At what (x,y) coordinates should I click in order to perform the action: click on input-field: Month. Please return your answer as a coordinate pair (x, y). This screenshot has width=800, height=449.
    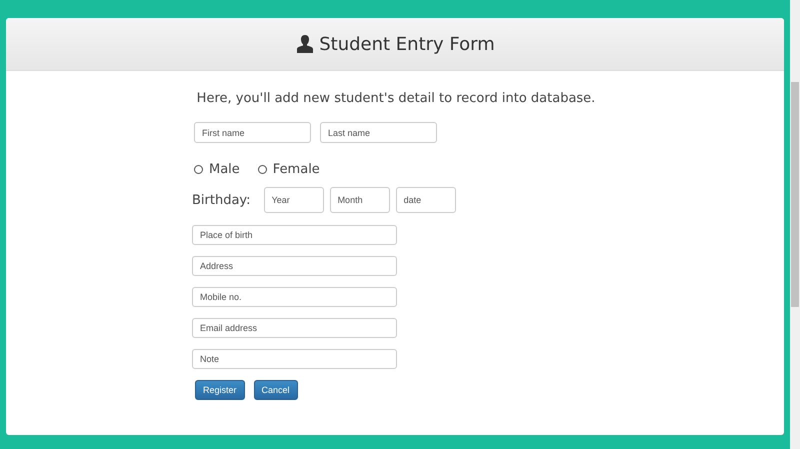
    Looking at the image, I should click on (360, 200).